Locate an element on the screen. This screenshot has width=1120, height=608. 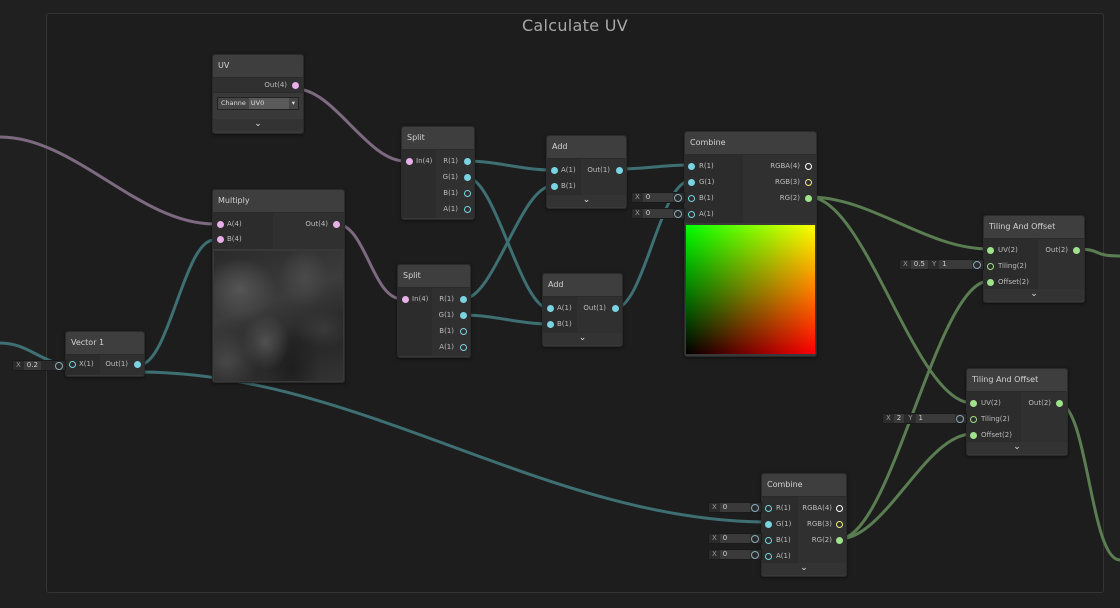
node-split-2: Split In(4) R(1) G(1) B(1) A(1) is located at coordinates (434, 311).